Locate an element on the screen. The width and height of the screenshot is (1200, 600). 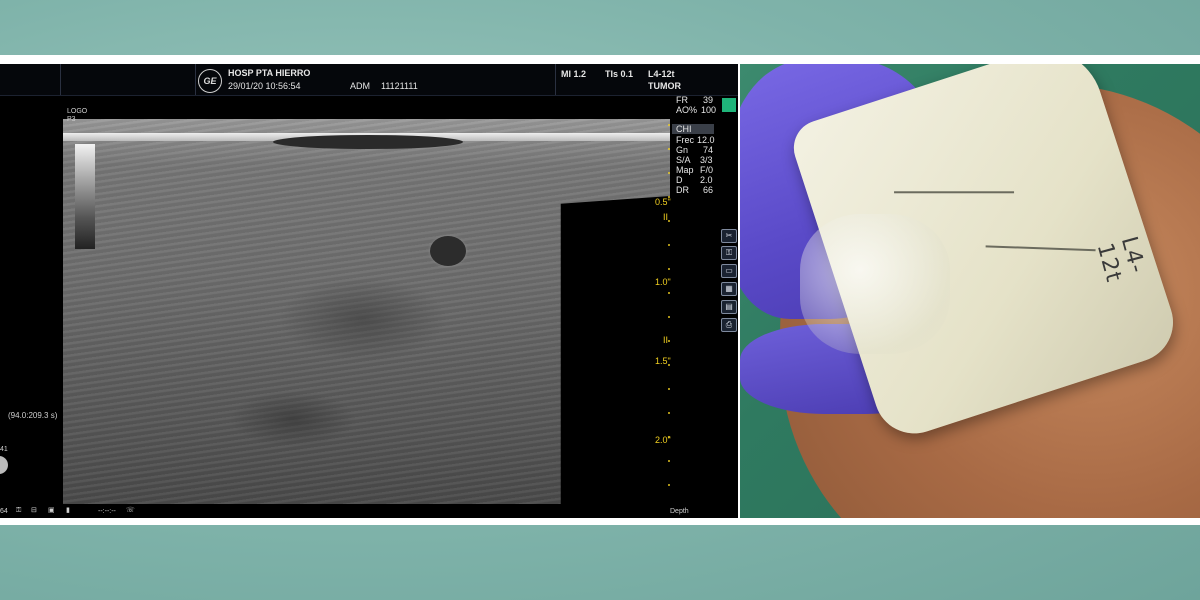
param-value: 12.0 is located at coordinates (706, 140).